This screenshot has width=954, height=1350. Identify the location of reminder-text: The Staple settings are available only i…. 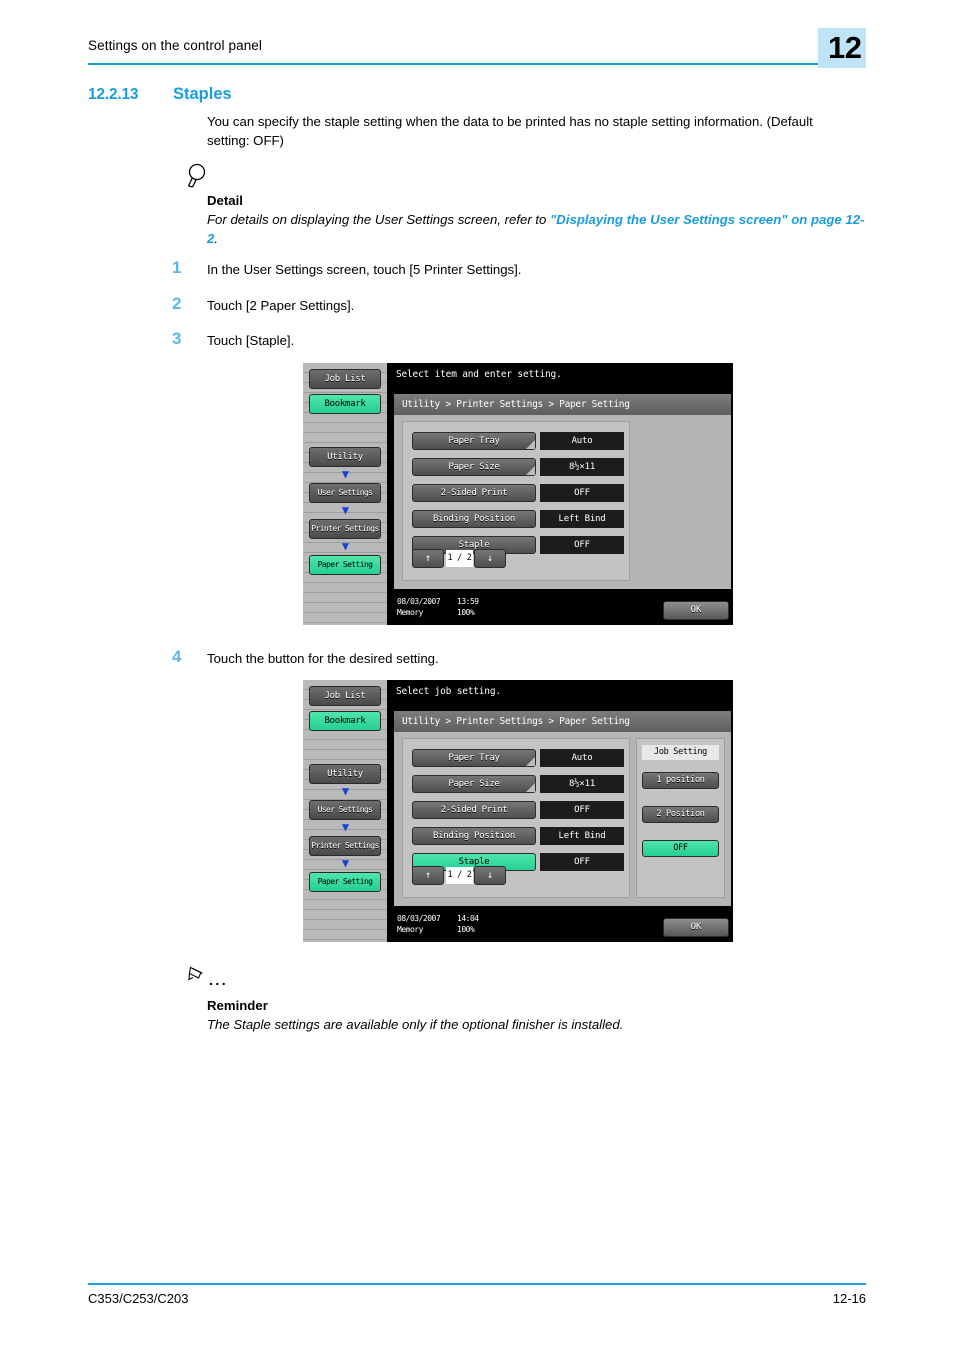
(415, 1024).